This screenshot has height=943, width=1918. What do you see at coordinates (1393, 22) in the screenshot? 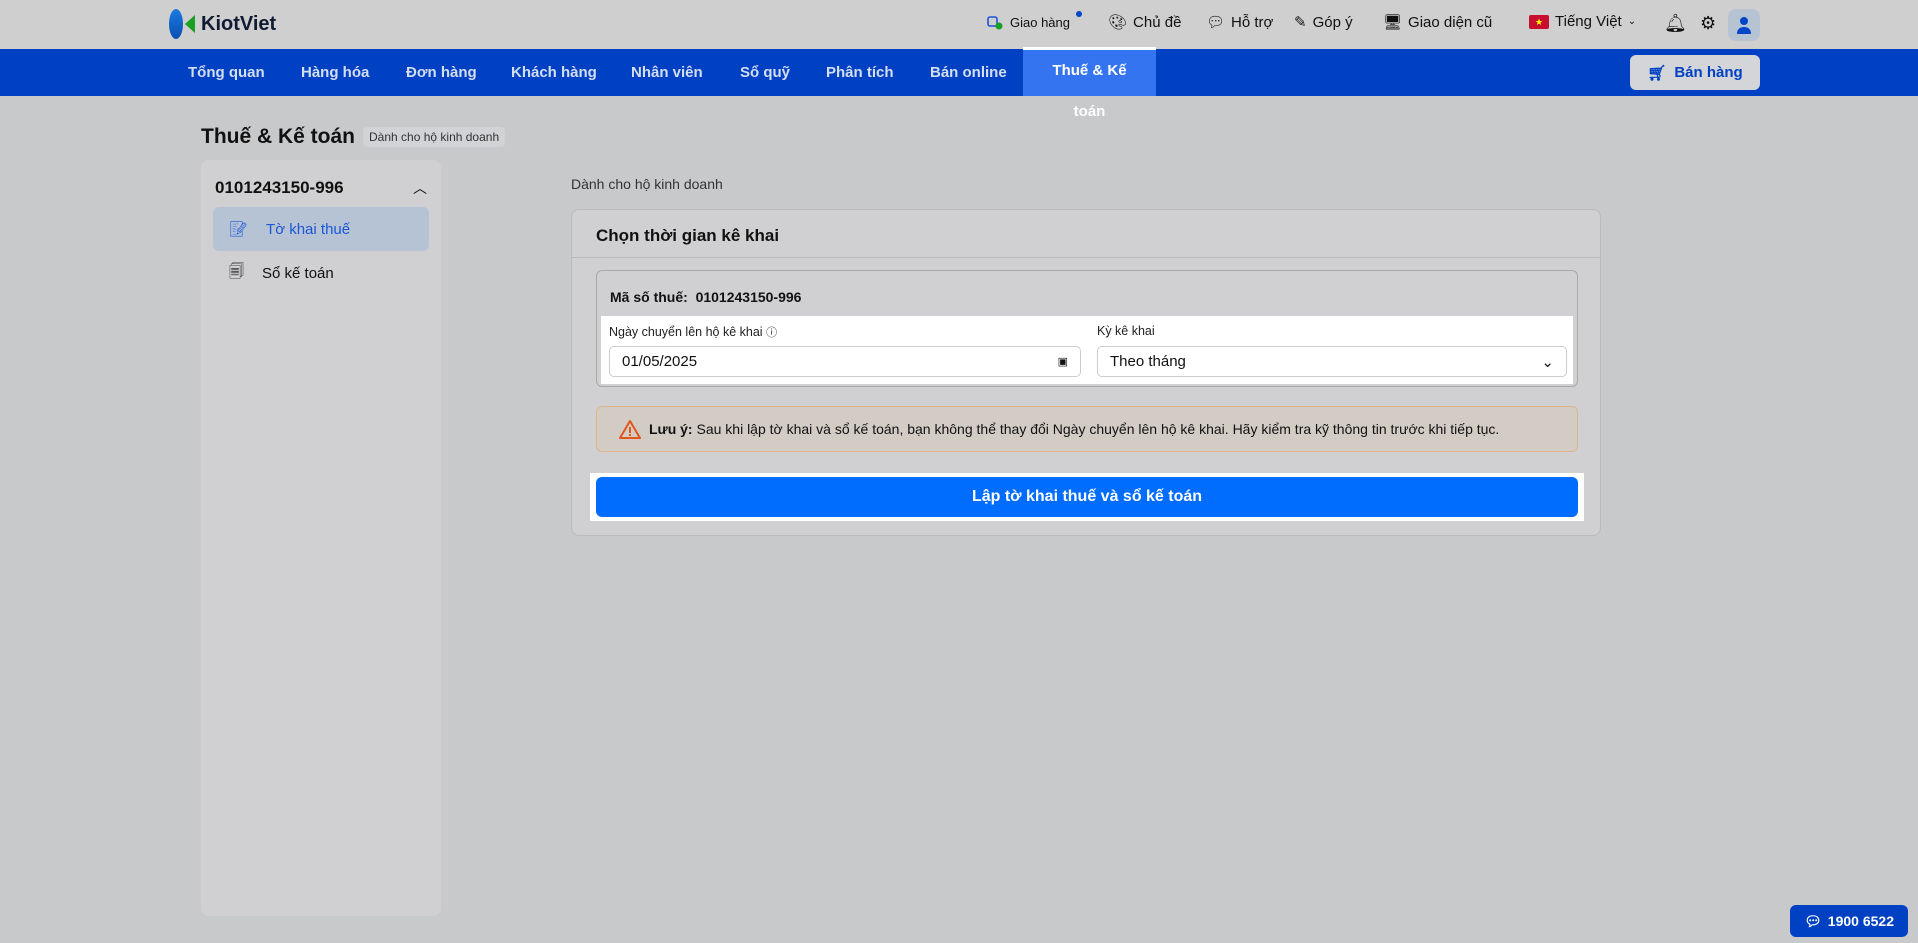
I see `monitor-icon: 🖥︎` at bounding box center [1393, 22].